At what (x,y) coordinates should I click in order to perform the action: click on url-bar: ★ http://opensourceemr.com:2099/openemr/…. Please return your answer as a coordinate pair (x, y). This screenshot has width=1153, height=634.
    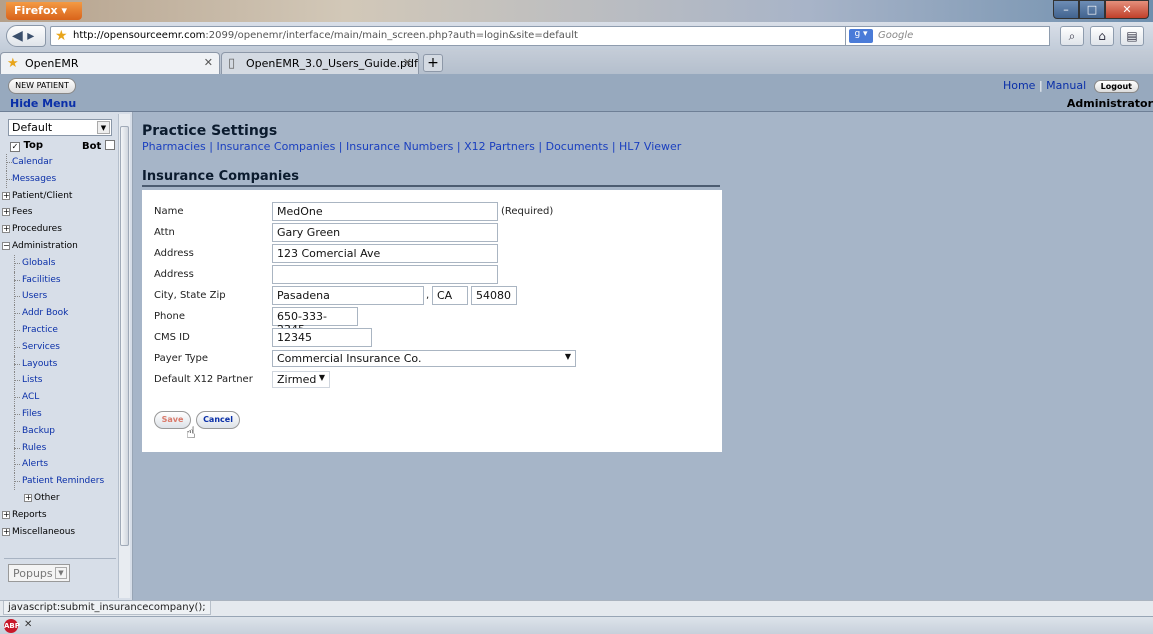
    Looking at the image, I should click on (500, 36).